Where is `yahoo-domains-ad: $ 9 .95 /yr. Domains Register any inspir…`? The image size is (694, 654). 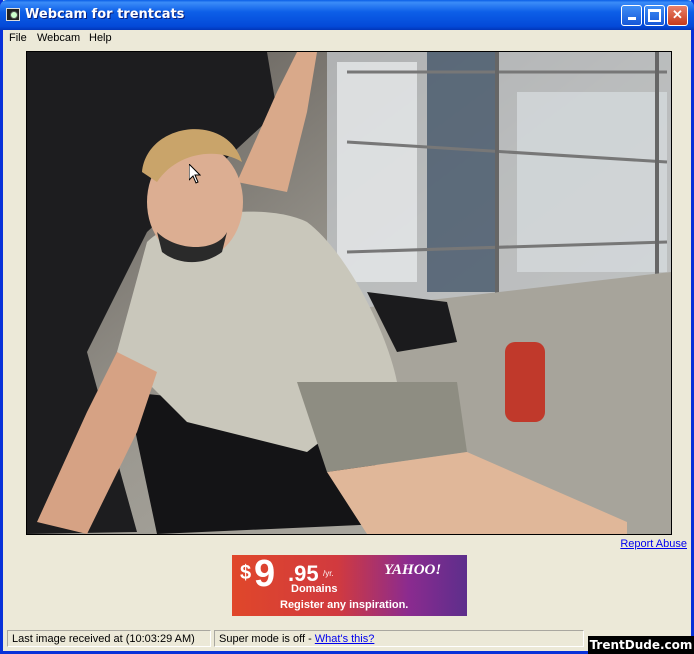 yahoo-domains-ad: $ 9 .95 /yr. Domains Register any inspir… is located at coordinates (349, 585).